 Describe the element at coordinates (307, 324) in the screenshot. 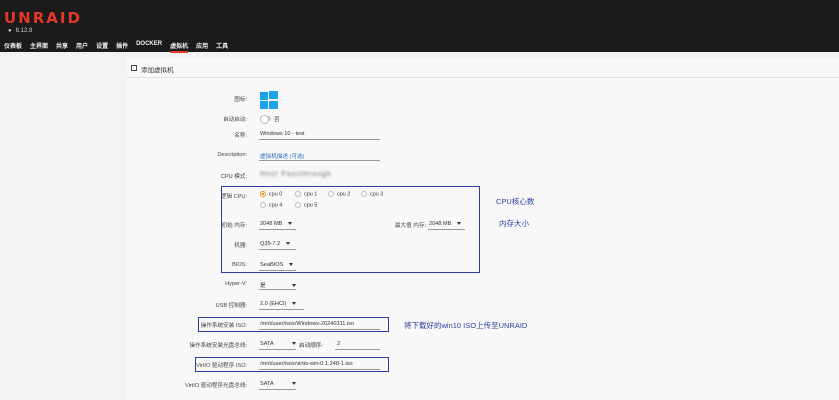

I see `os-iso-input: /mnt/user/isos/Windows-20240311.iso` at that location.